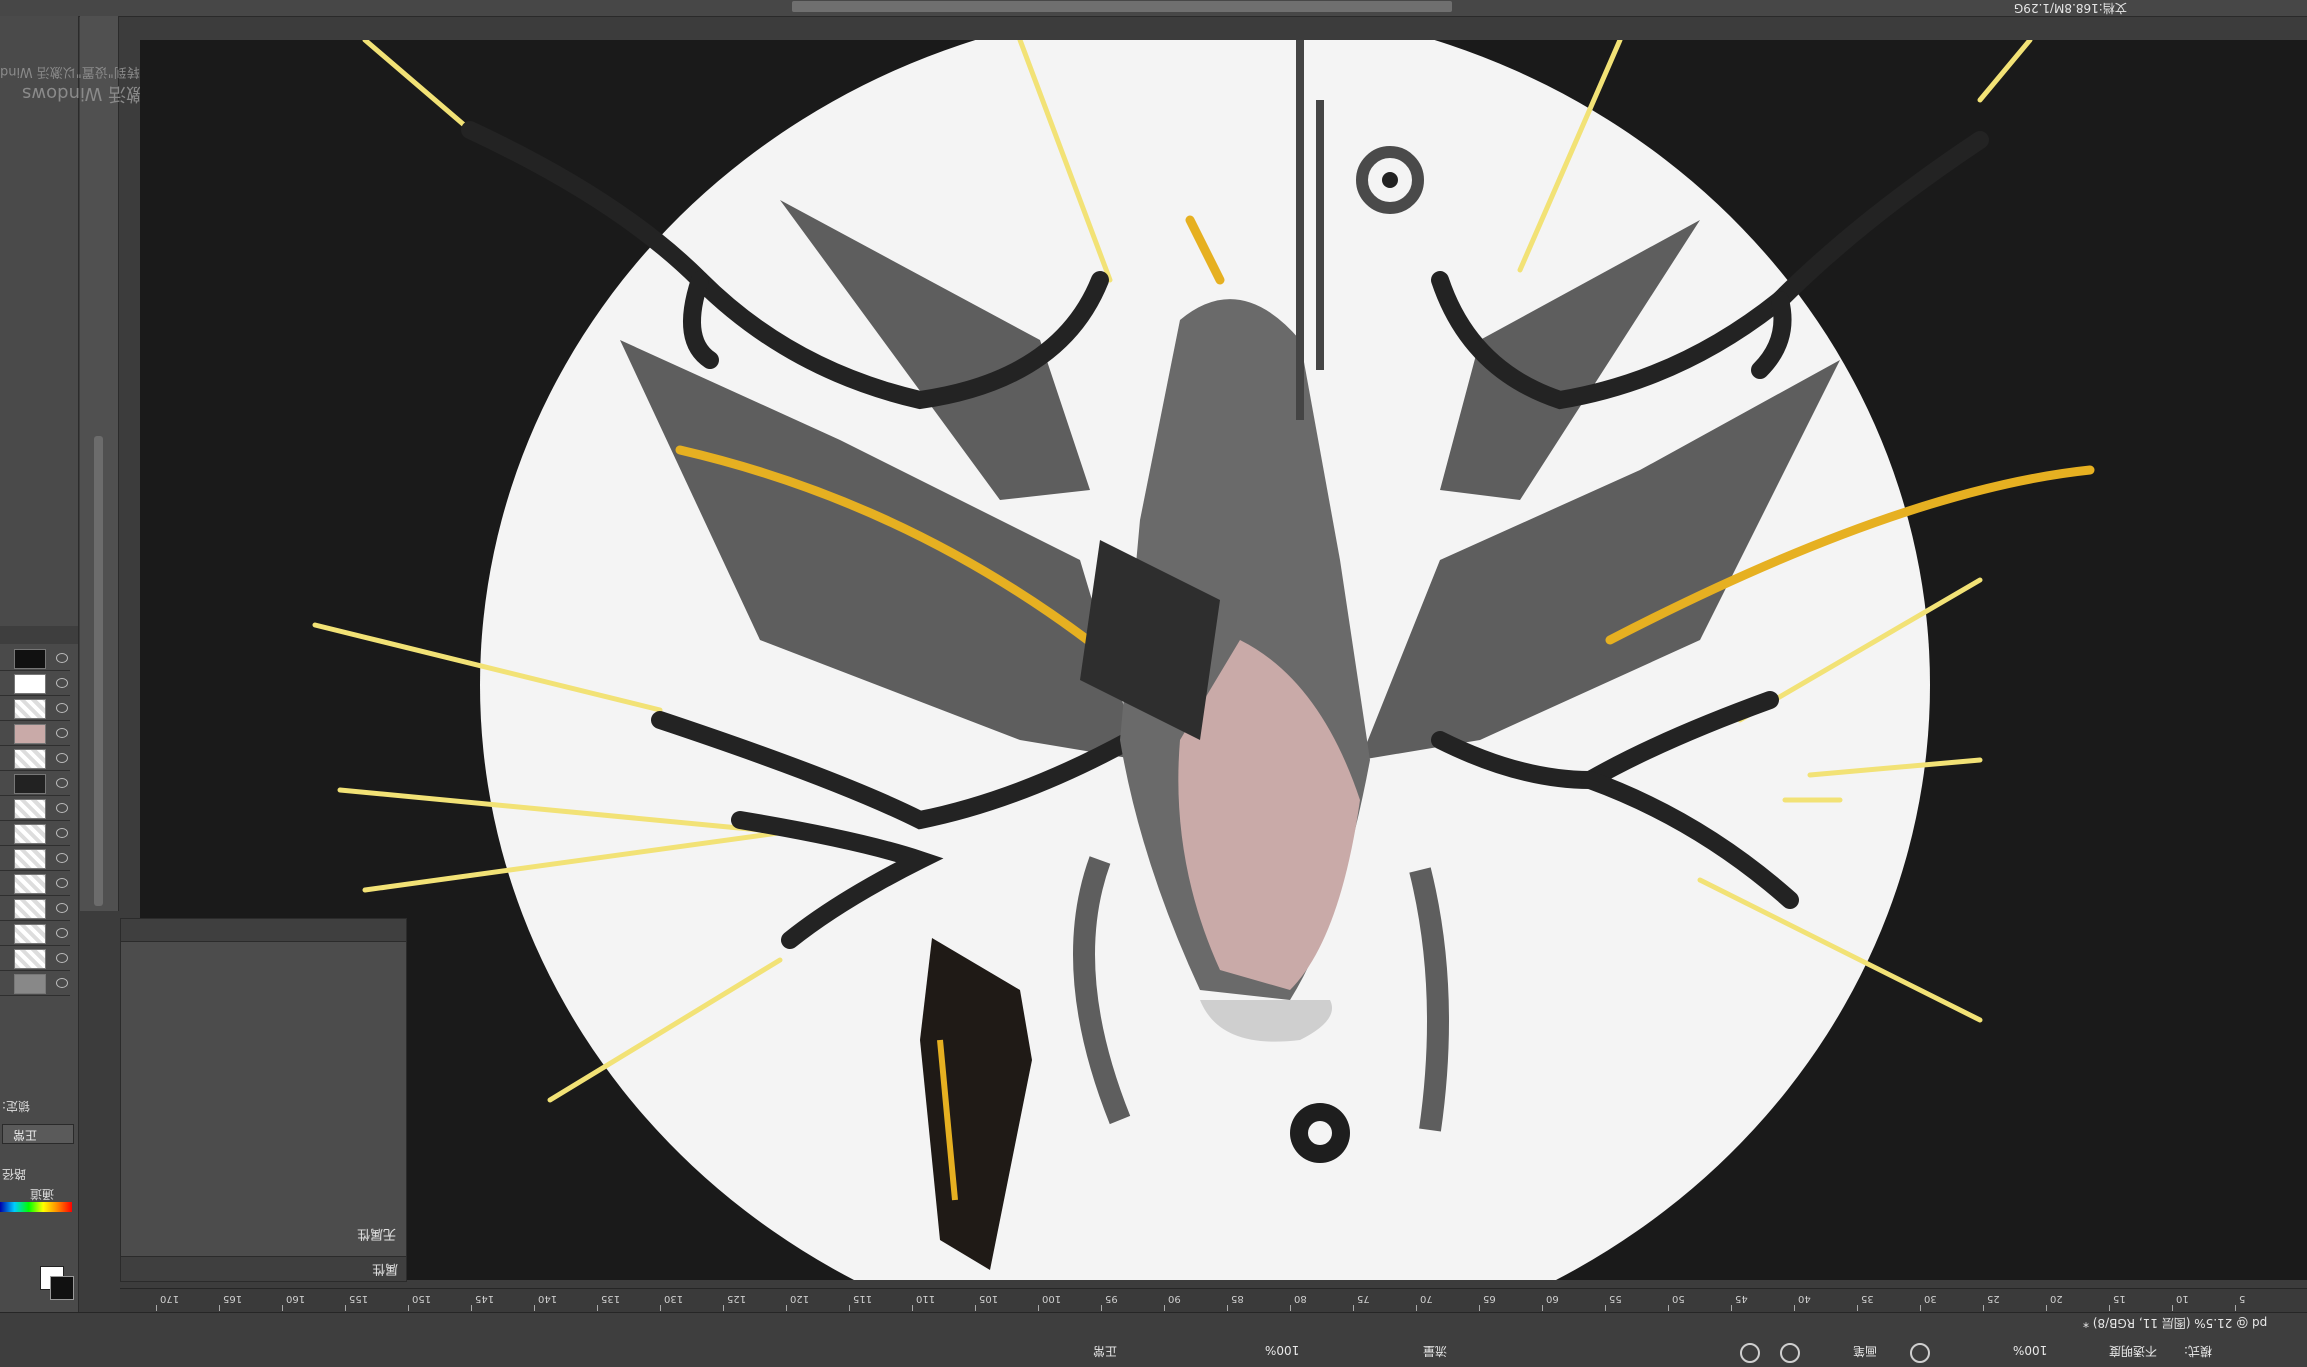  I want to click on ruler-tick-label: 40, so click(1804, 1298).